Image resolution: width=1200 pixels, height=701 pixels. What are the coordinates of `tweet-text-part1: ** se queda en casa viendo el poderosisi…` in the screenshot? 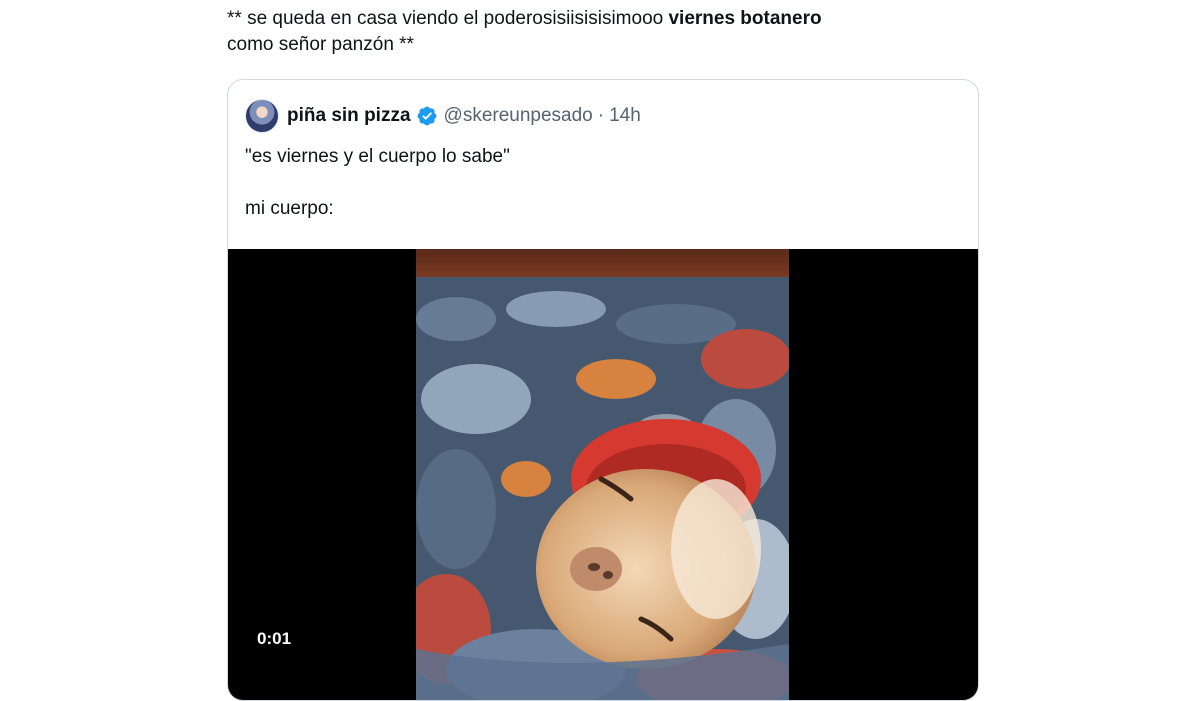 It's located at (448, 18).